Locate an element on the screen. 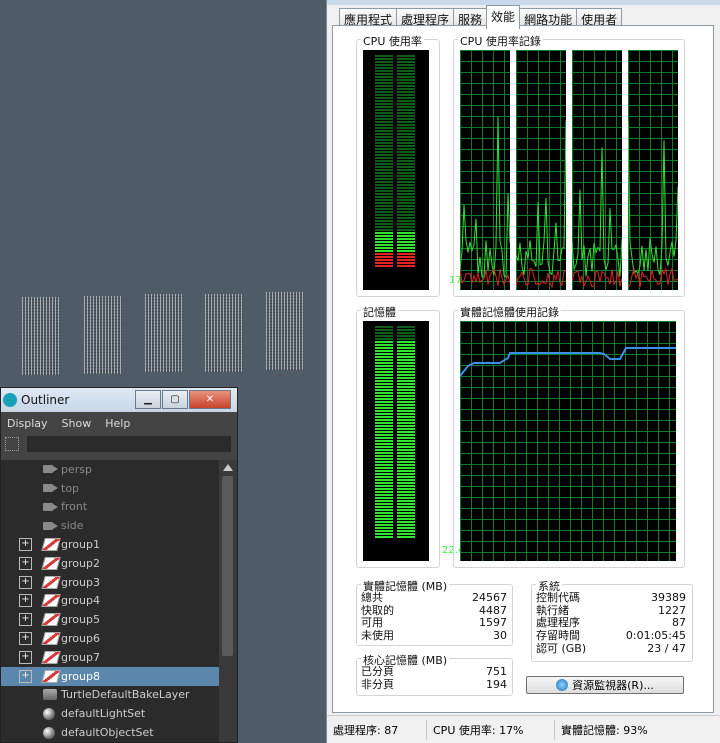  stat-row: 總共 24567 is located at coordinates (434, 598).